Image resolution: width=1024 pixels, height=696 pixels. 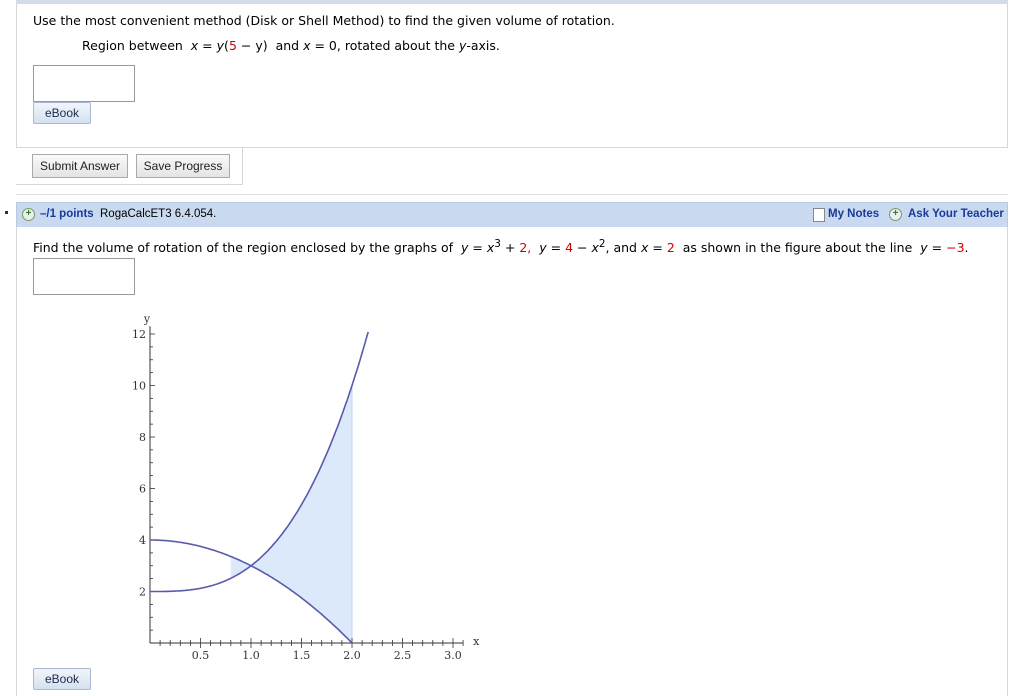 What do you see at coordinates (142, 489) in the screenshot?
I see `y-tick-label: 6` at bounding box center [142, 489].